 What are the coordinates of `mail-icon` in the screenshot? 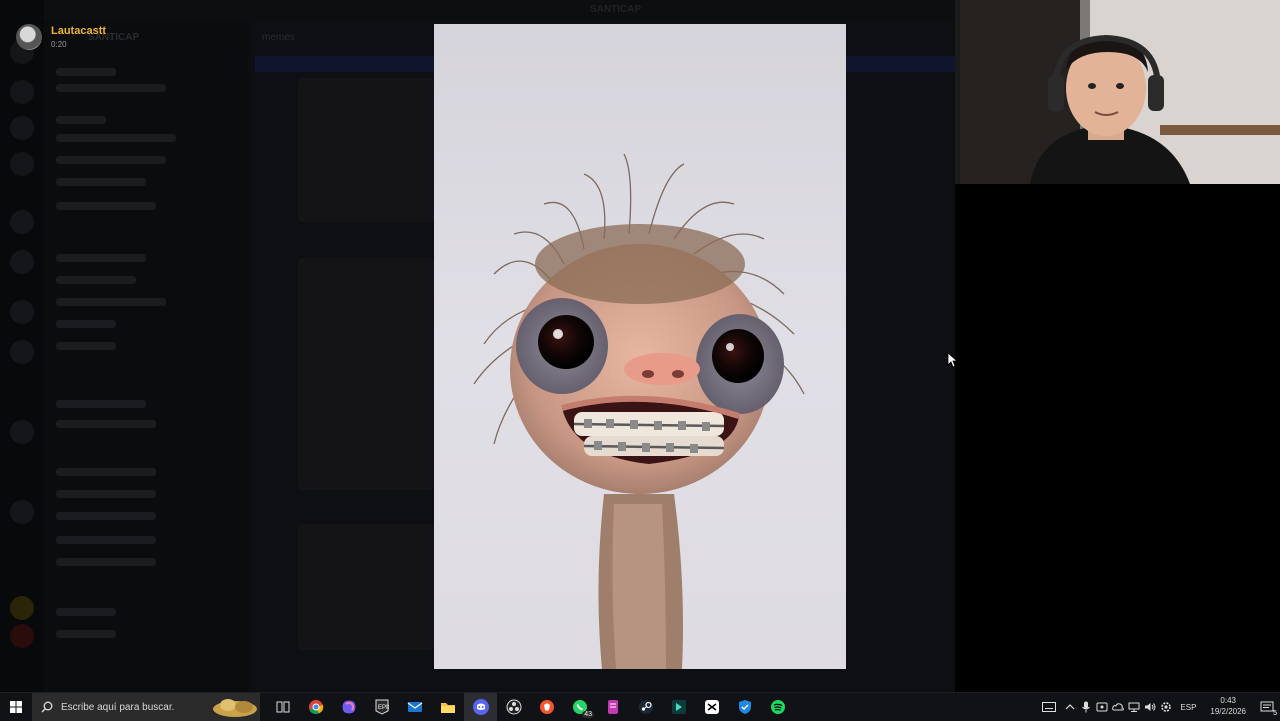 It's located at (414, 707).